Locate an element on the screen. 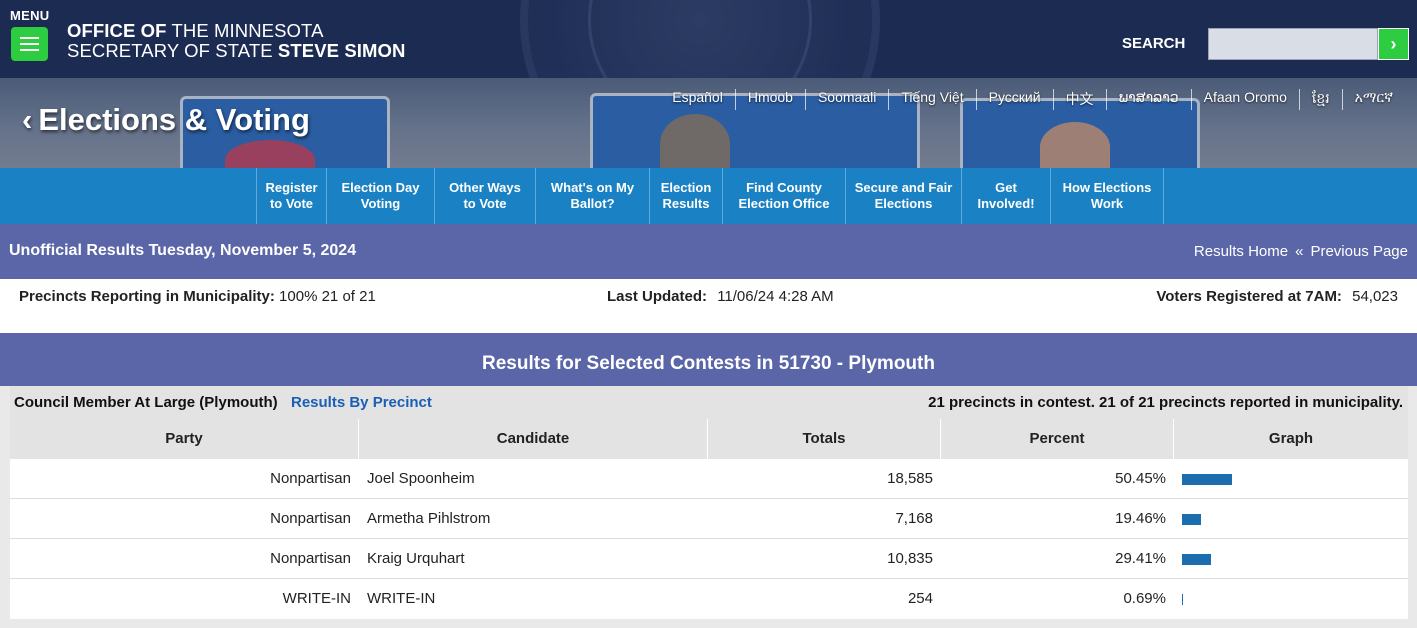 The height and width of the screenshot is (628, 1417). nav-election-day-voting: Election Day Voting is located at coordinates (380, 196).